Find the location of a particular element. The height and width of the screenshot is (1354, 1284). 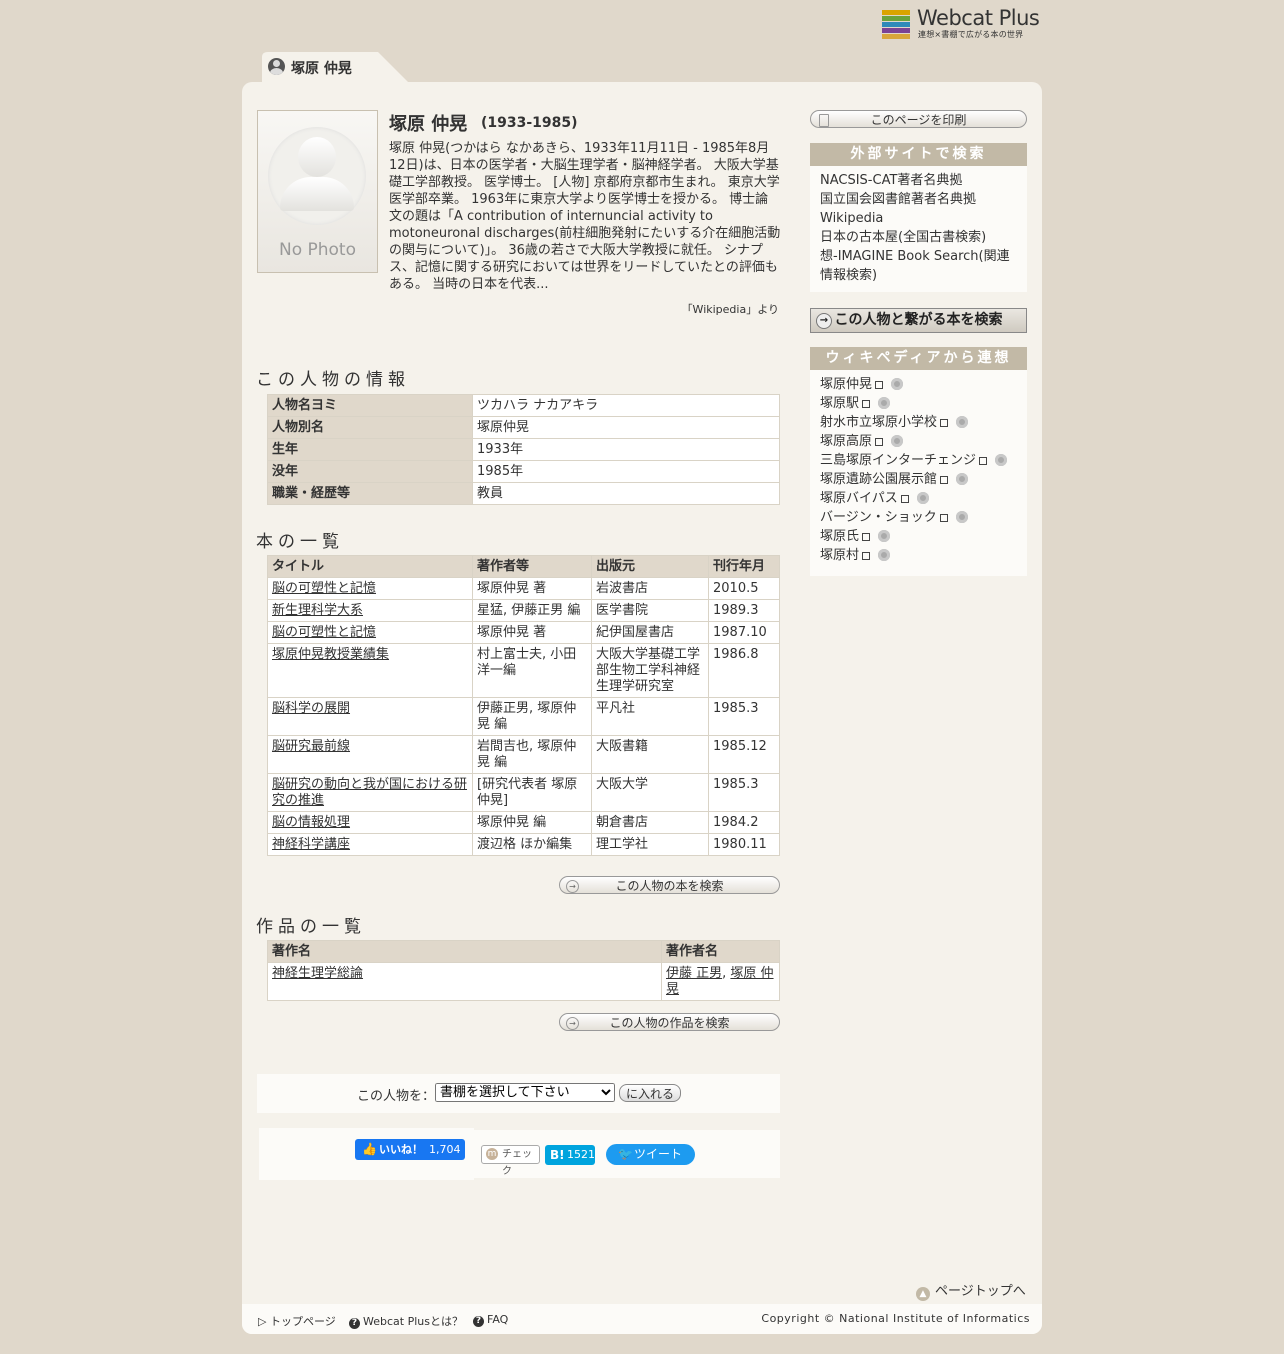

book-author: 渡辺格 ほか編集 is located at coordinates (532, 844).